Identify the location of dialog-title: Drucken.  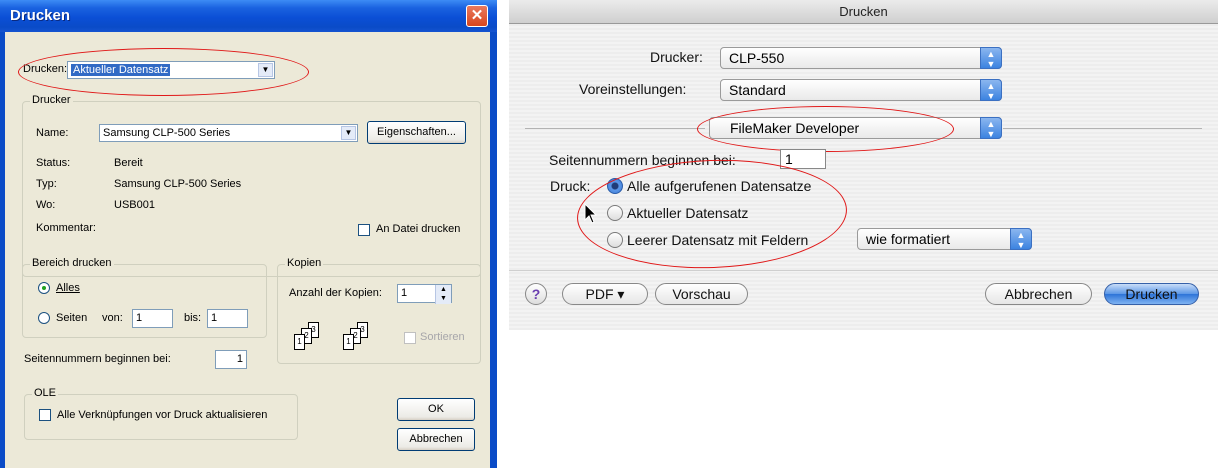
(40, 15).